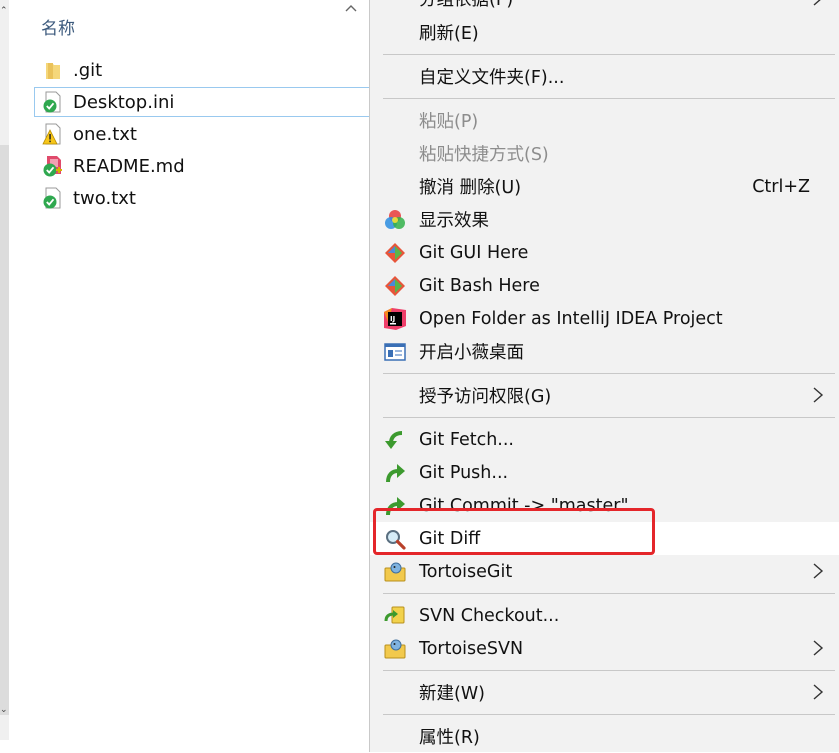  What do you see at coordinates (4, 710) in the screenshot?
I see `scroll-down-arrow-icon: ⌄` at bounding box center [4, 710].